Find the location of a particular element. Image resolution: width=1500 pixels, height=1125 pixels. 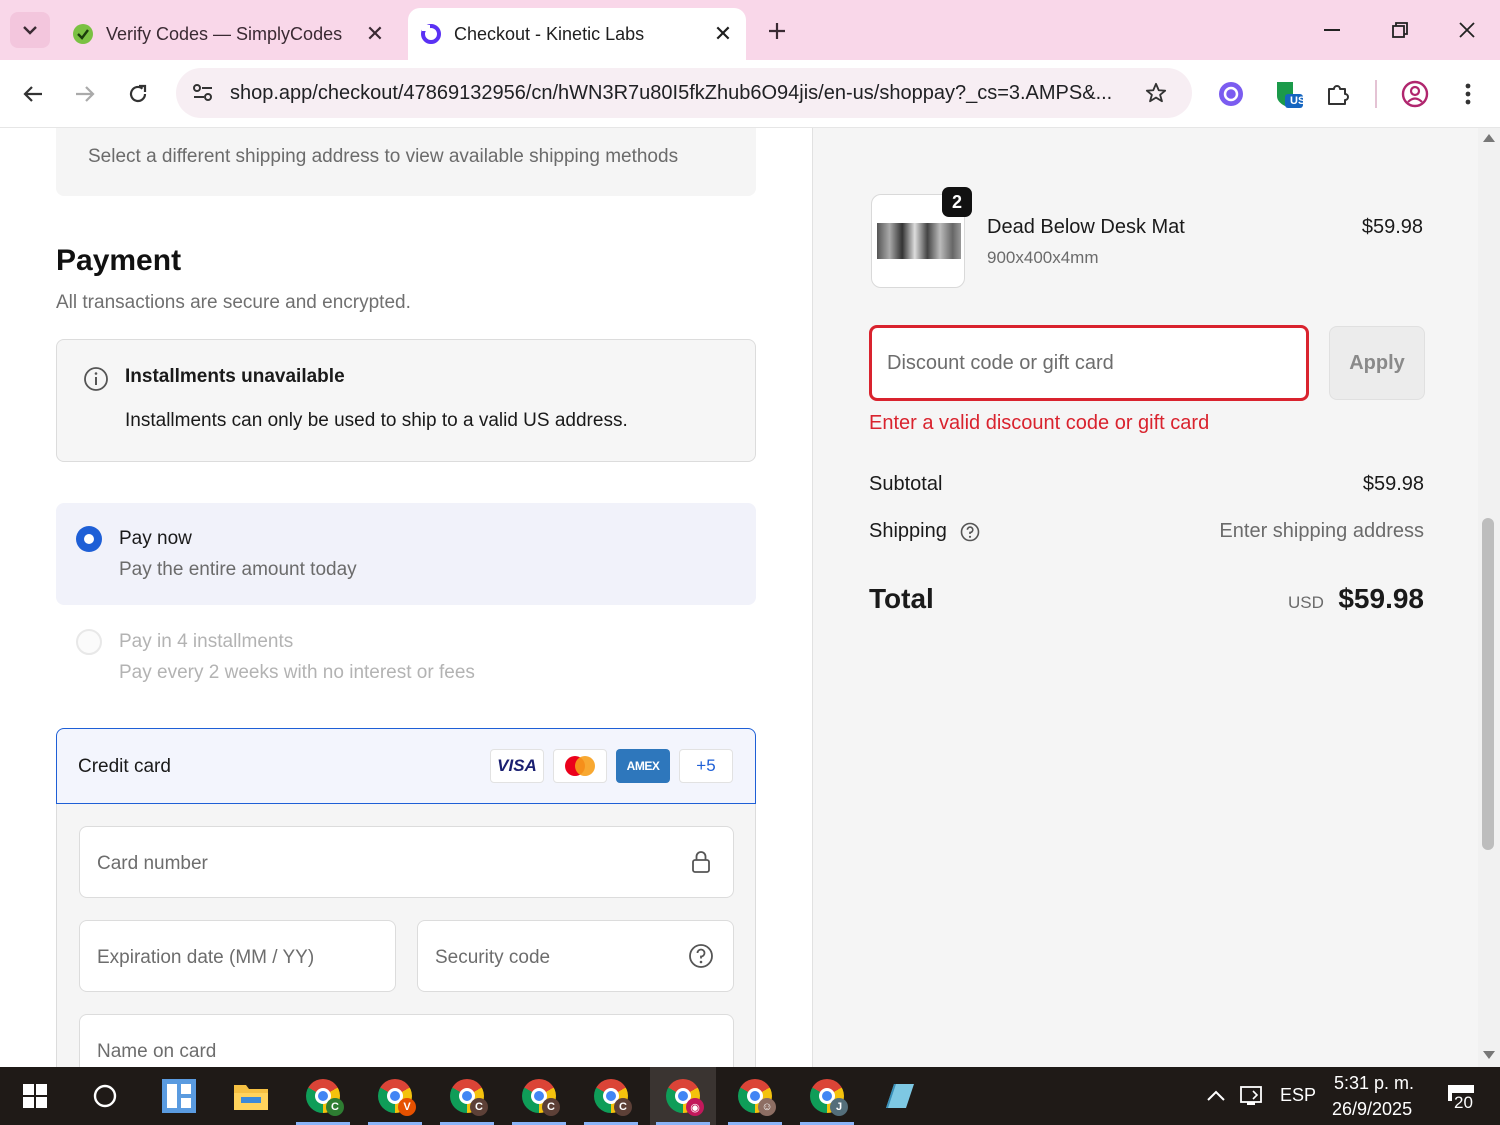

shop-favicon-icon is located at coordinates (431, 34).